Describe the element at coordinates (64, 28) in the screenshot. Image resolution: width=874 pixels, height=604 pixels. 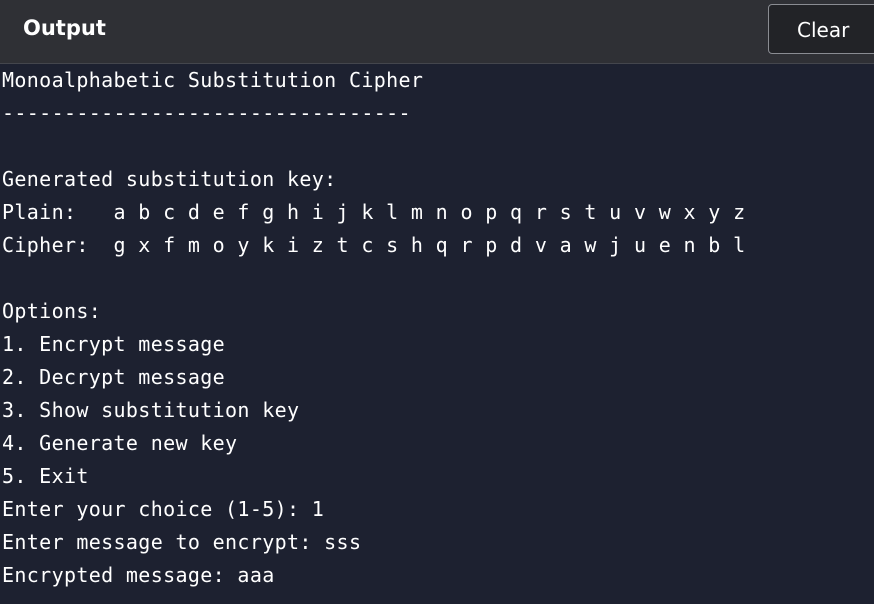
I see `output-title: Output` at that location.